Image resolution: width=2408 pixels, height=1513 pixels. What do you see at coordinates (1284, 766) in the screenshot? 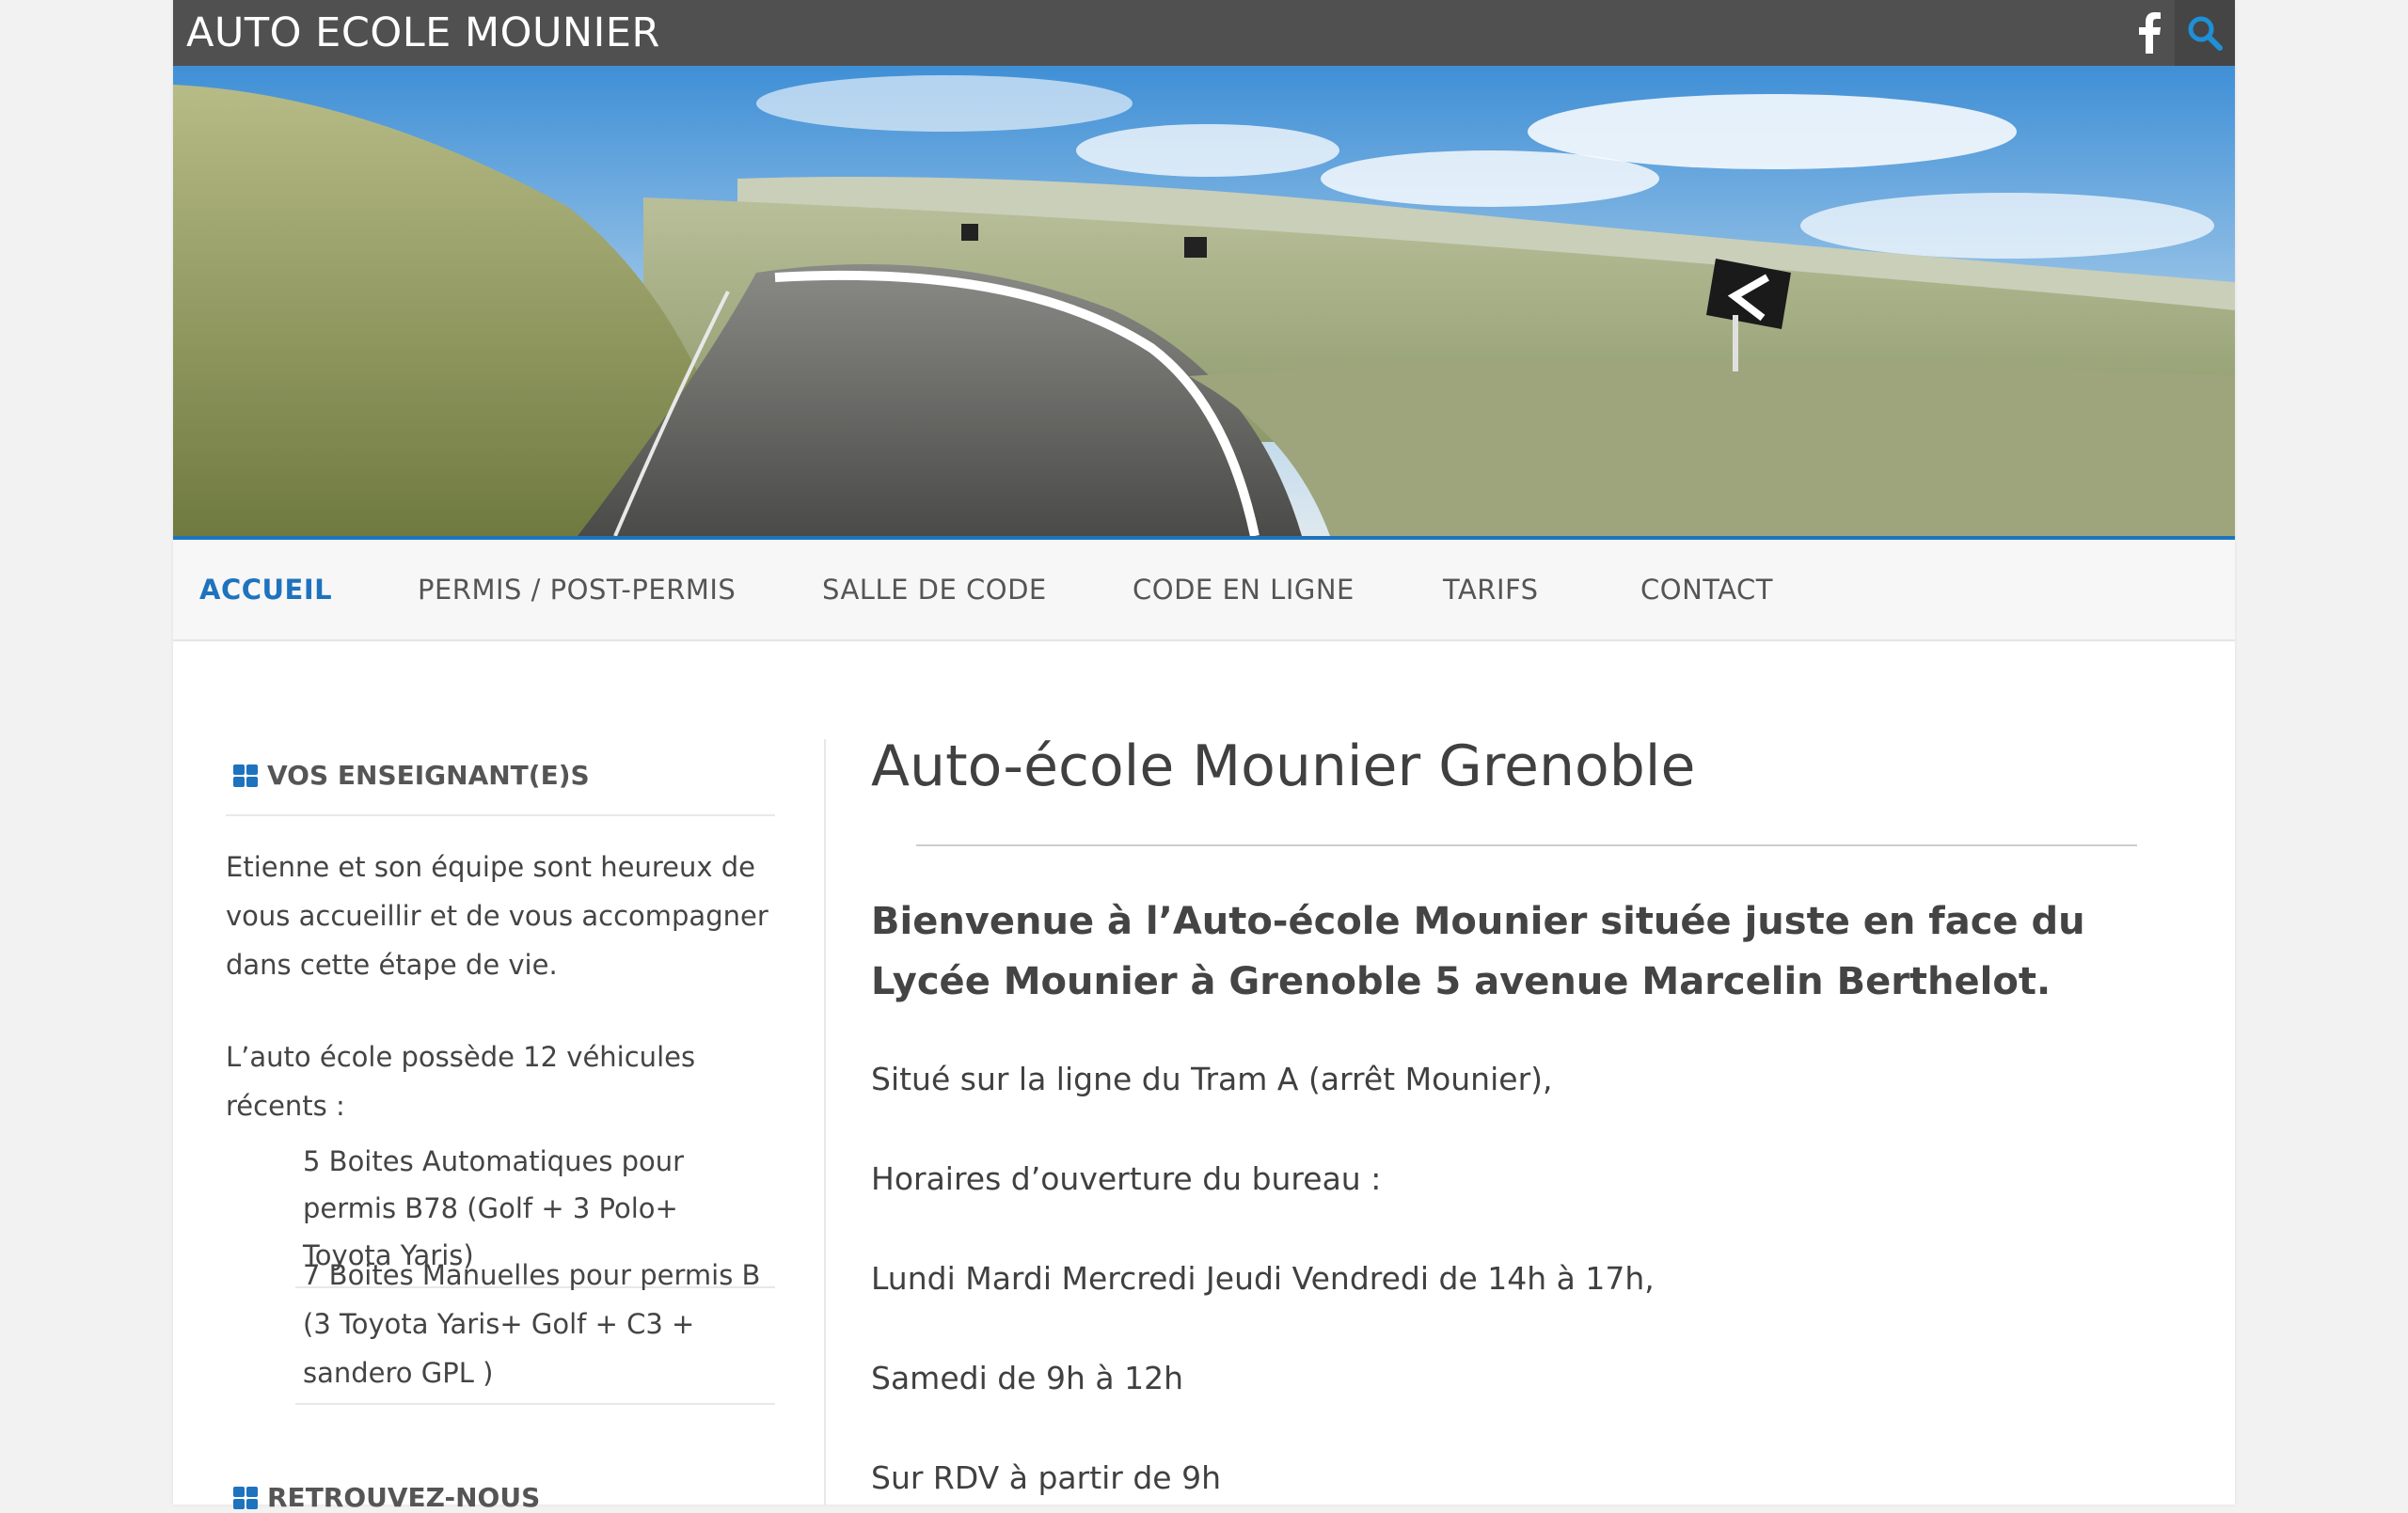
I see `page-title: Auto-école Mounier Grenoble` at bounding box center [1284, 766].